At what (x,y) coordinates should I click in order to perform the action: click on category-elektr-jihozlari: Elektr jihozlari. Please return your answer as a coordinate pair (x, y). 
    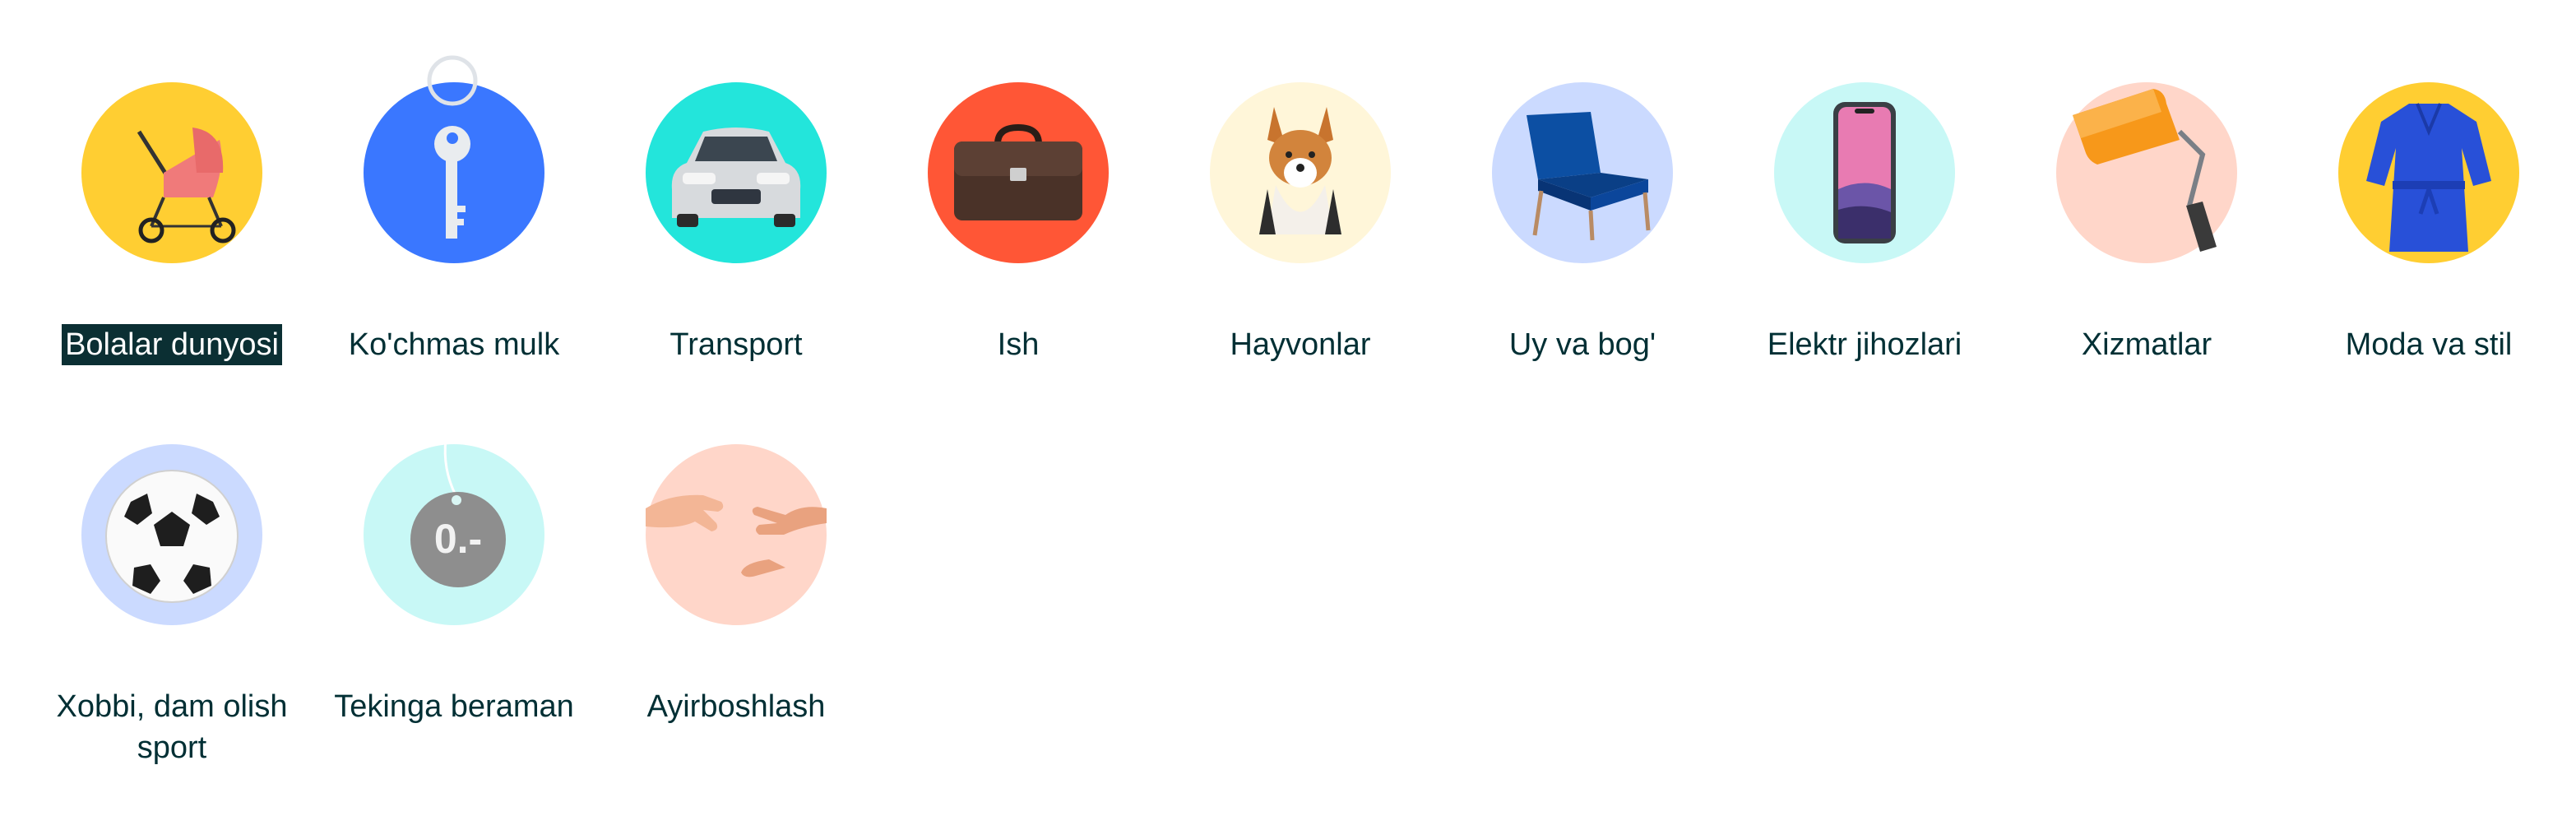
    Looking at the image, I should click on (1865, 224).